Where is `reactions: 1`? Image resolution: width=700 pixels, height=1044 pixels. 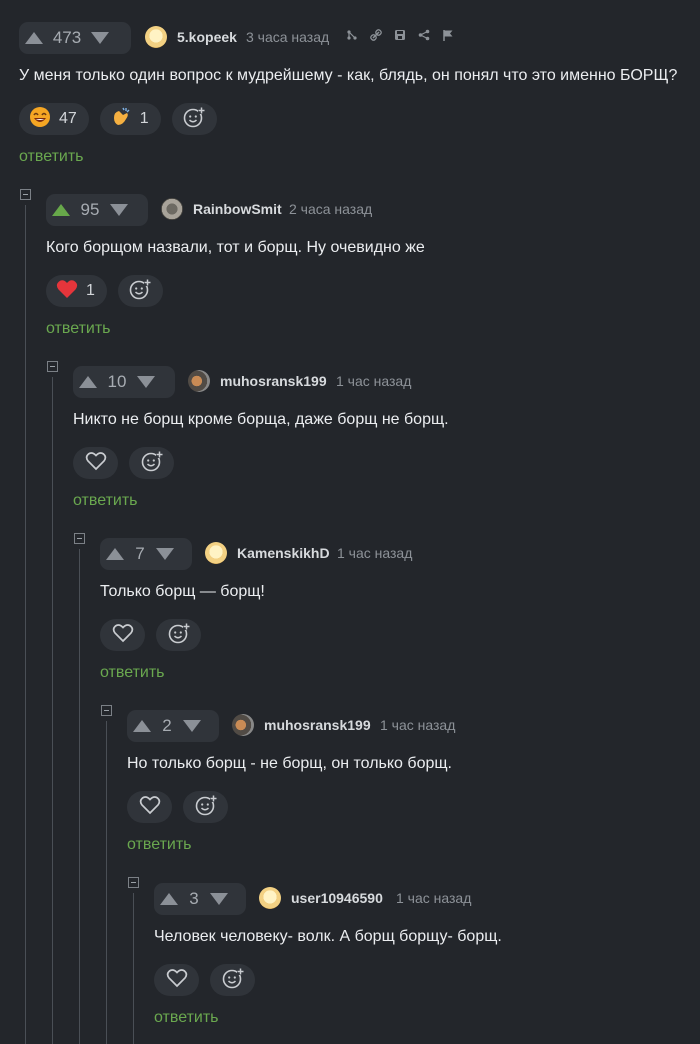 reactions: 1 is located at coordinates (104, 291).